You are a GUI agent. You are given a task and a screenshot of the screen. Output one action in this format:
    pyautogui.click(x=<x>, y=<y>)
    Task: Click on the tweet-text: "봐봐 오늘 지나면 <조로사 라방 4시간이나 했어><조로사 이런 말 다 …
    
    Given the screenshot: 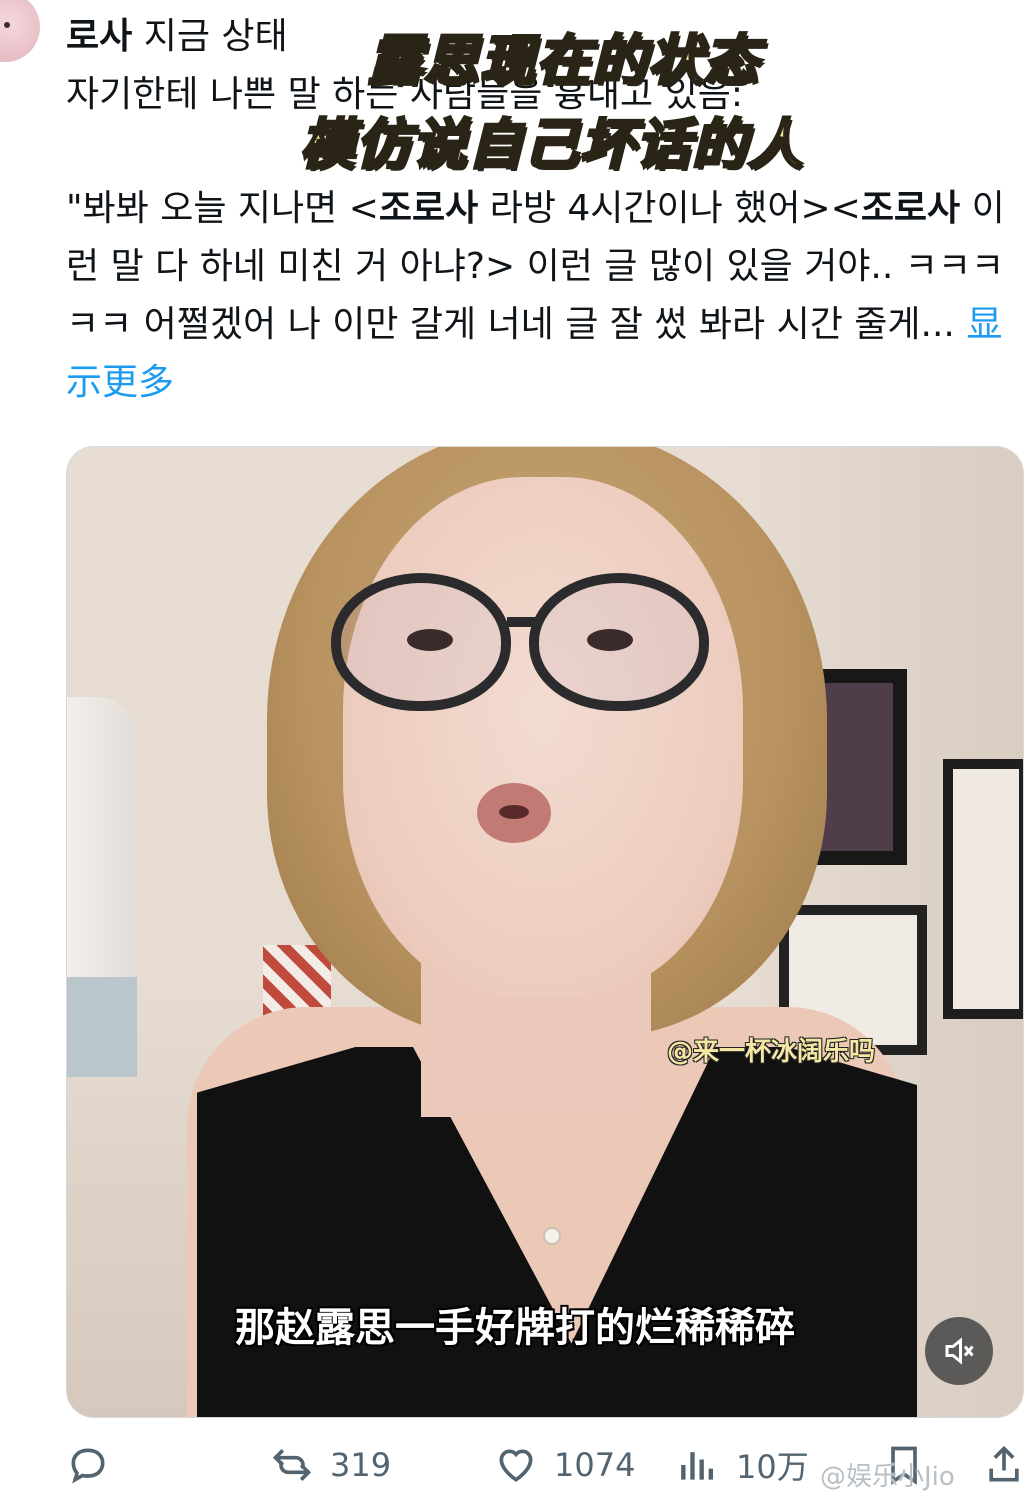 What is the action you would take?
    pyautogui.click(x=541, y=296)
    